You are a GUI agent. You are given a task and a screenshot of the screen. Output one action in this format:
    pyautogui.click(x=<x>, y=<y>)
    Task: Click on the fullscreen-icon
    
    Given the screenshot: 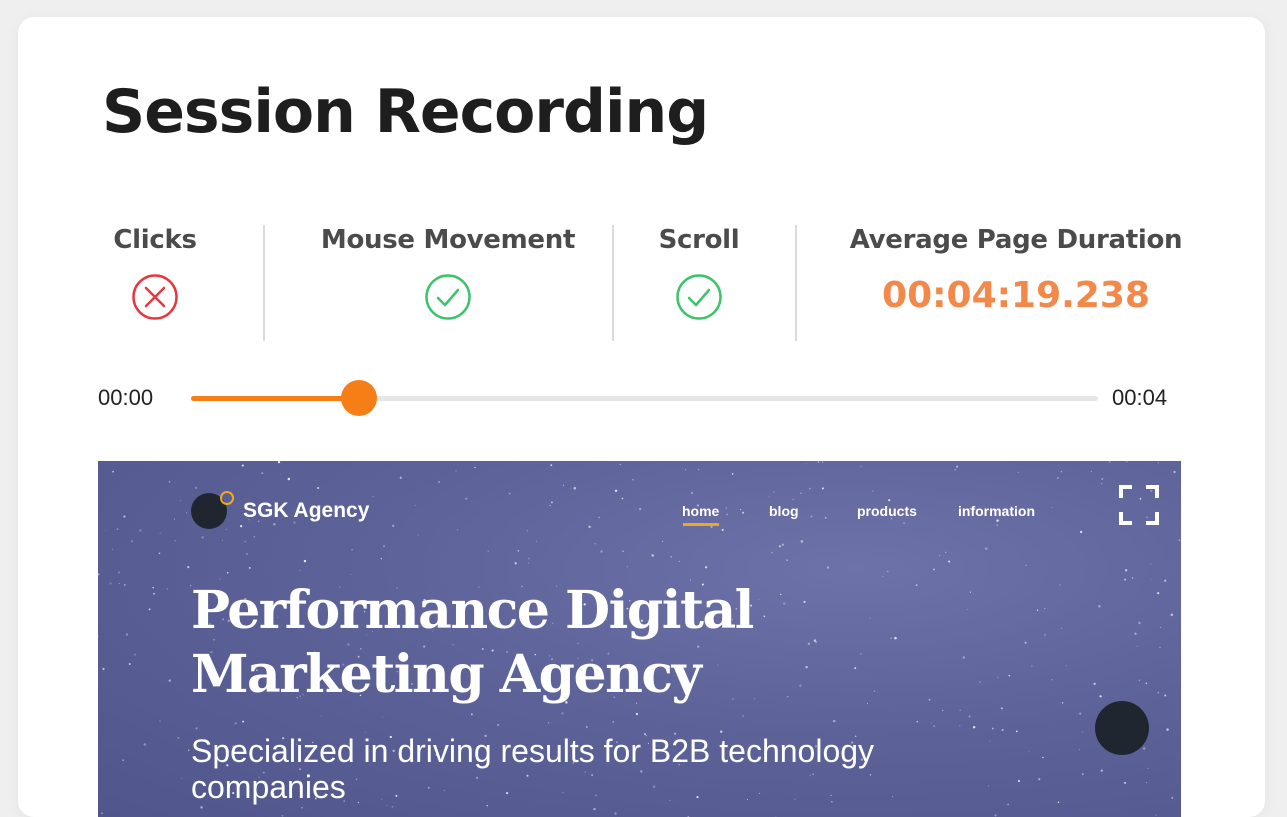 What is the action you would take?
    pyautogui.click(x=1139, y=505)
    